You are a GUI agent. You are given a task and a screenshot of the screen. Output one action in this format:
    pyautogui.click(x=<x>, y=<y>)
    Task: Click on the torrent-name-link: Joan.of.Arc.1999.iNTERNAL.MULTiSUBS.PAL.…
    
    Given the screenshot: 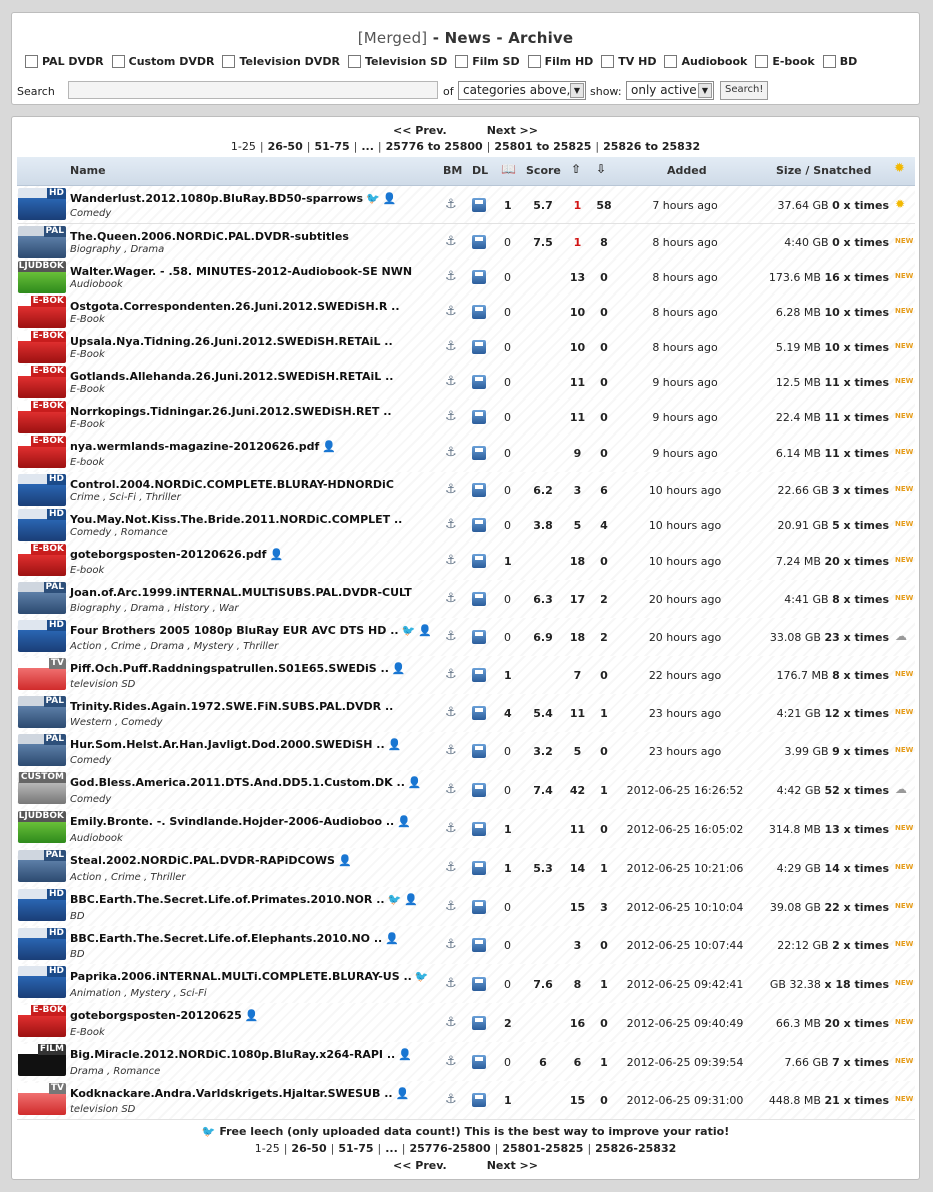 What is the action you would take?
    pyautogui.click(x=241, y=592)
    